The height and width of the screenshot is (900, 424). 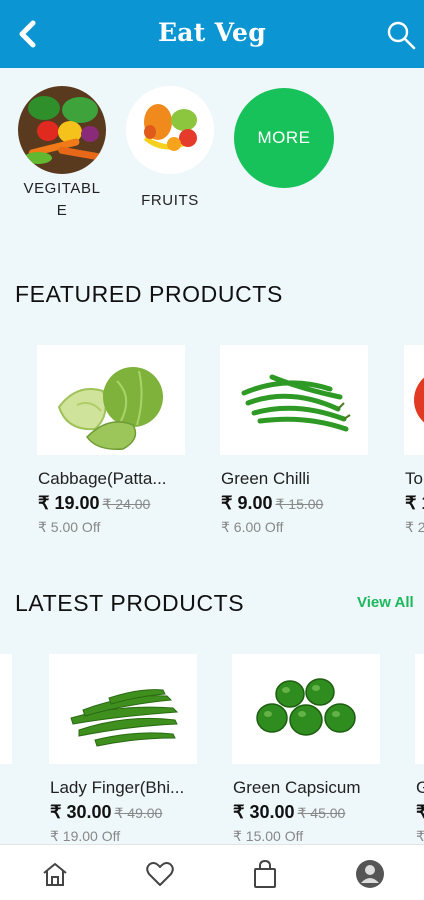 I want to click on product-name: Green Chilli, so click(x=265, y=478).